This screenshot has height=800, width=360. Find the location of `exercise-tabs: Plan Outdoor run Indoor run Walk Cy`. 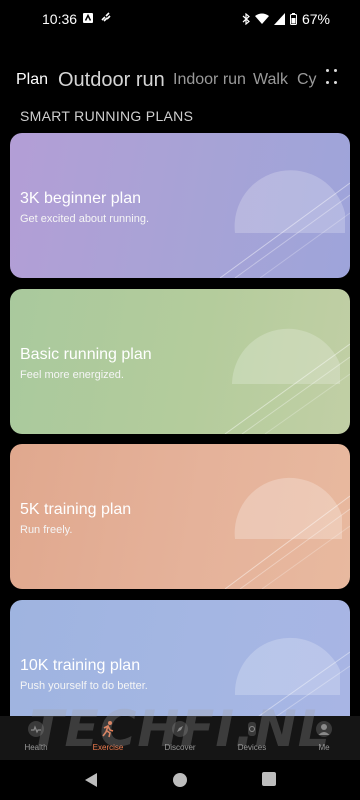

exercise-tabs: Plan Outdoor run Indoor run Walk Cy is located at coordinates (180, 80).